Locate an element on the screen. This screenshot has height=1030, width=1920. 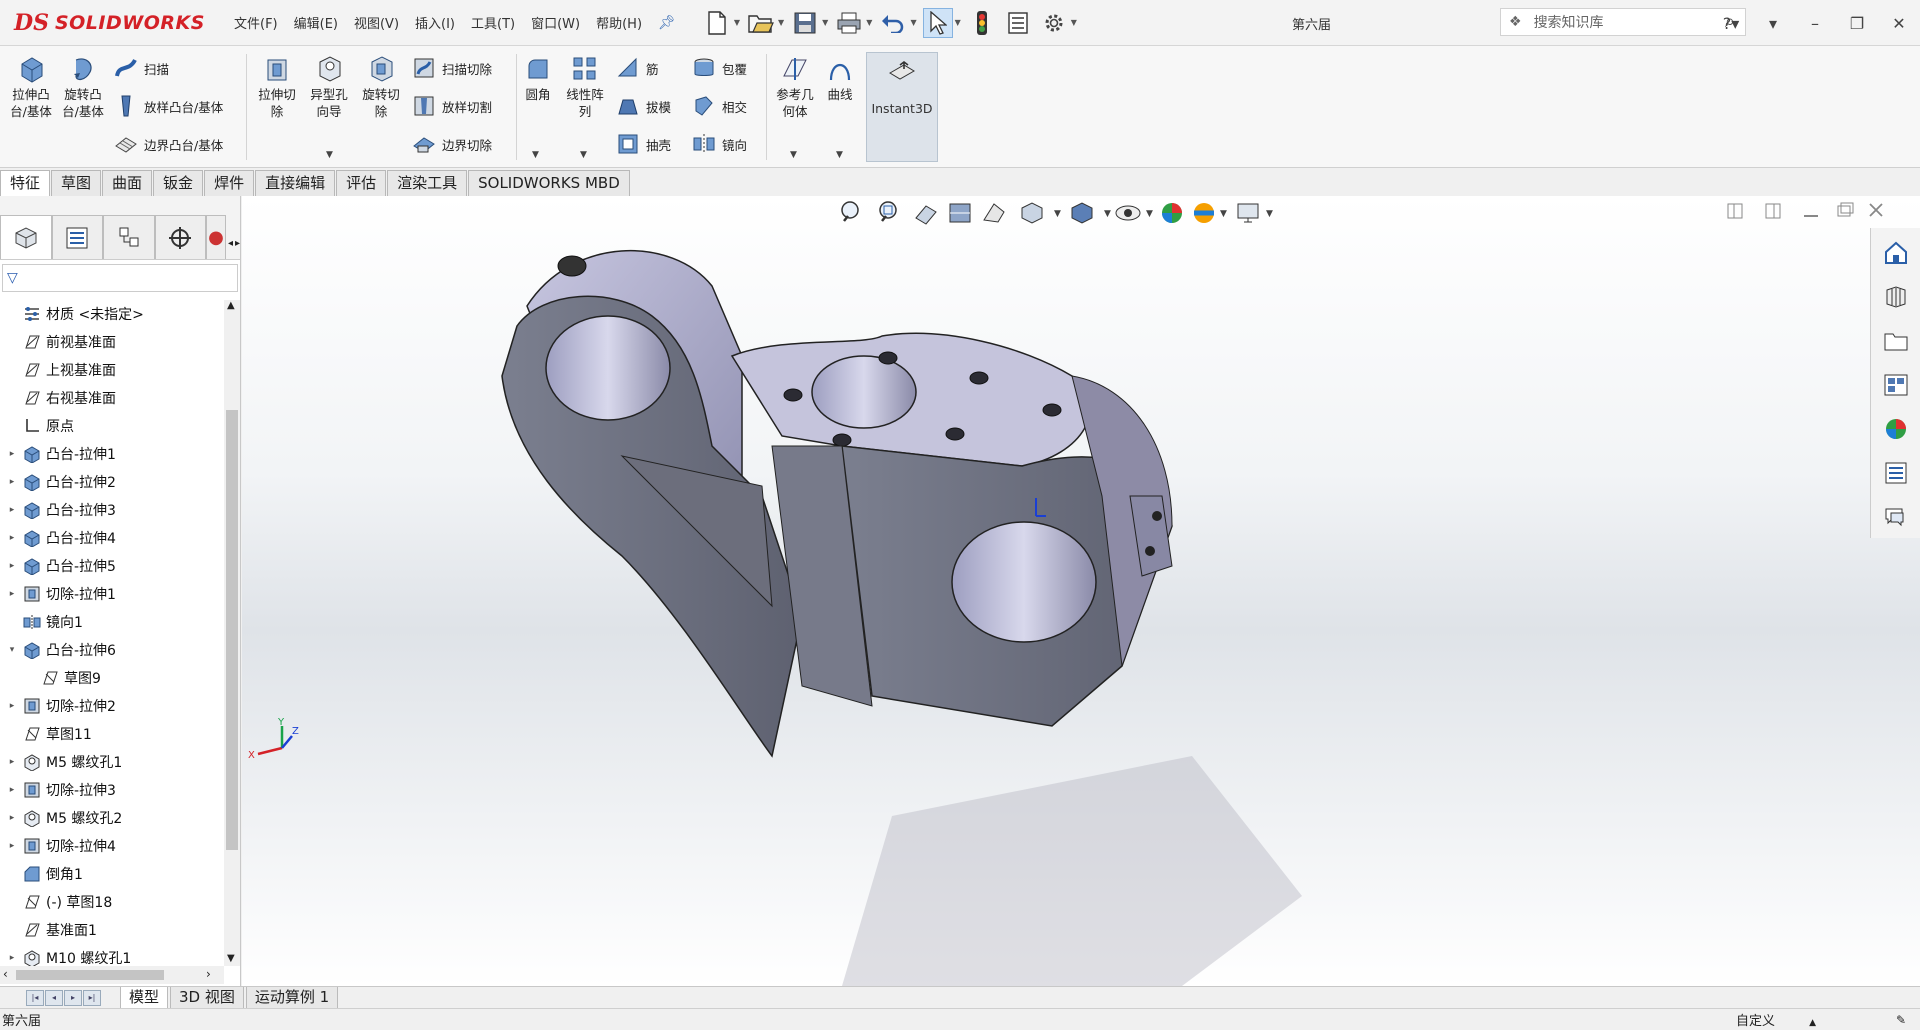
rib-button: 筋 is located at coordinates (637, 68).